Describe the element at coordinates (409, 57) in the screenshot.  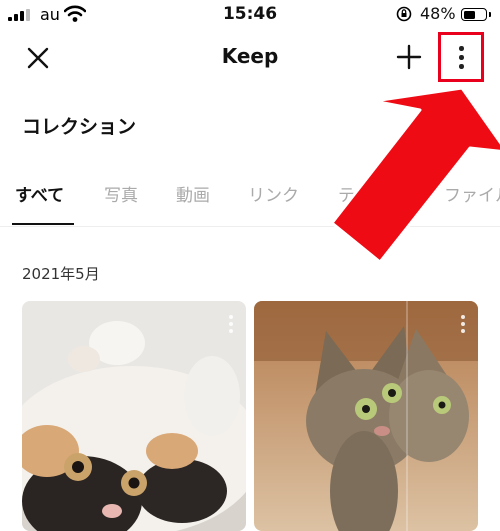
I see `plus-icon` at that location.